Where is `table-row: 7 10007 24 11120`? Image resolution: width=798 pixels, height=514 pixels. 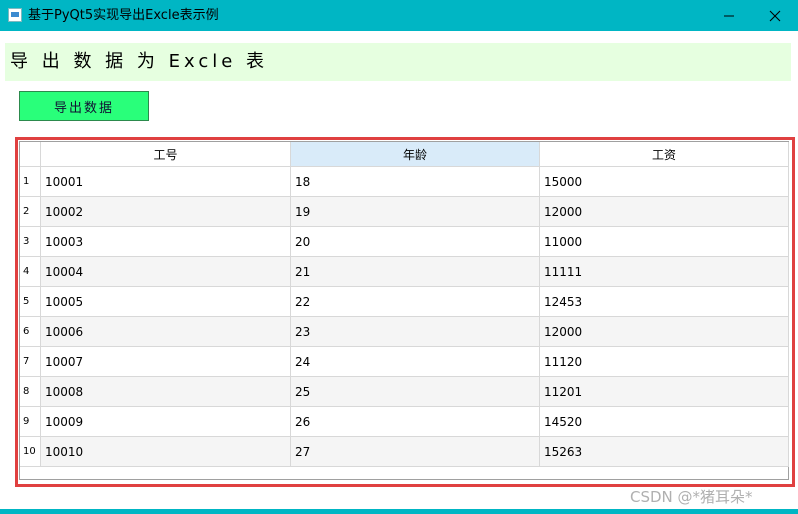 table-row: 7 10007 24 11120 is located at coordinates (404, 362).